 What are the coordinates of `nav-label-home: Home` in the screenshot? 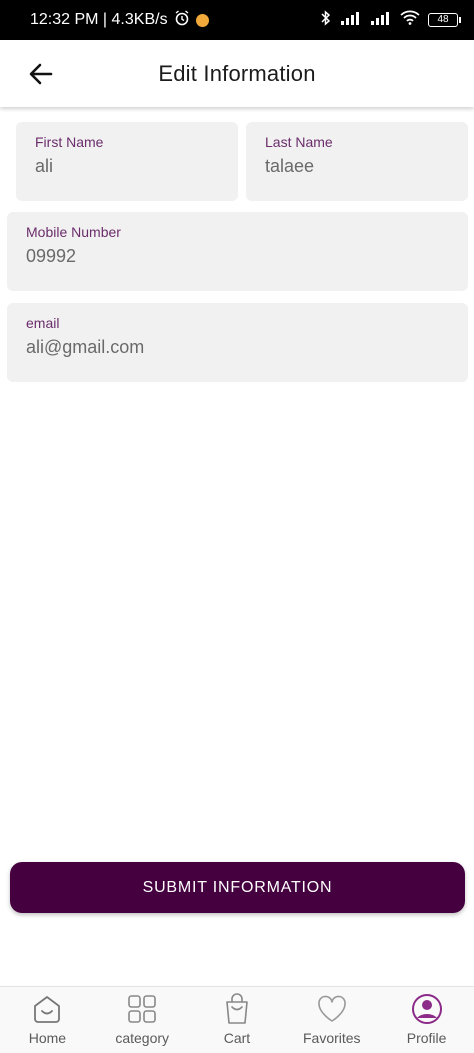 It's located at (47, 1038).